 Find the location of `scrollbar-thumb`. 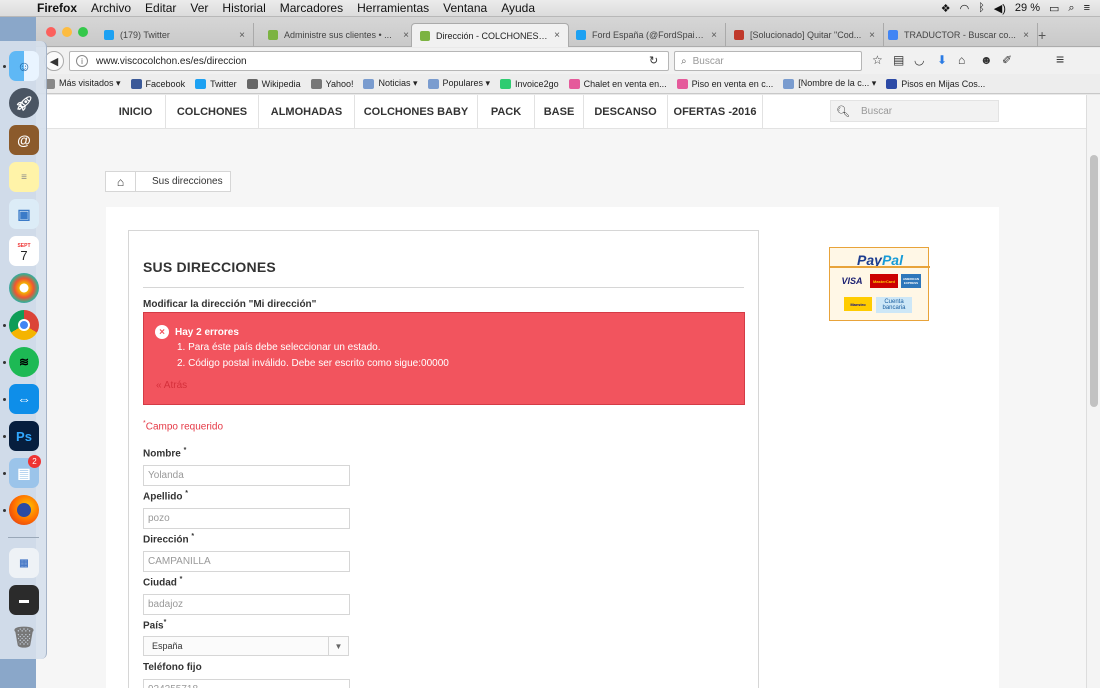

scrollbar-thumb is located at coordinates (1094, 281).